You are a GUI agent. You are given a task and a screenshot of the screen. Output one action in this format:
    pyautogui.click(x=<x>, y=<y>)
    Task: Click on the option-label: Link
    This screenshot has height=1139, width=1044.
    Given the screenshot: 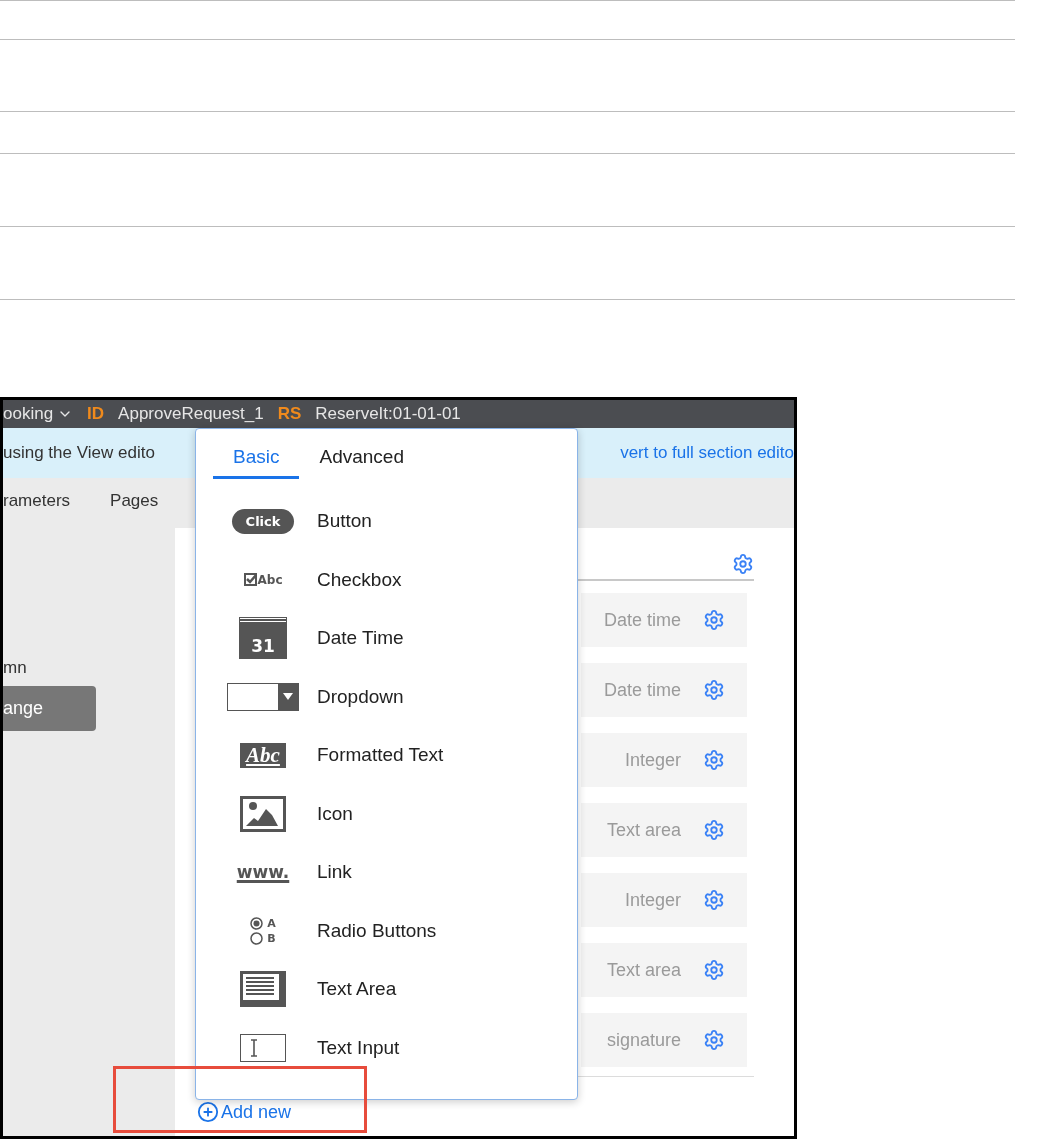 What is the action you would take?
    pyautogui.click(x=334, y=872)
    